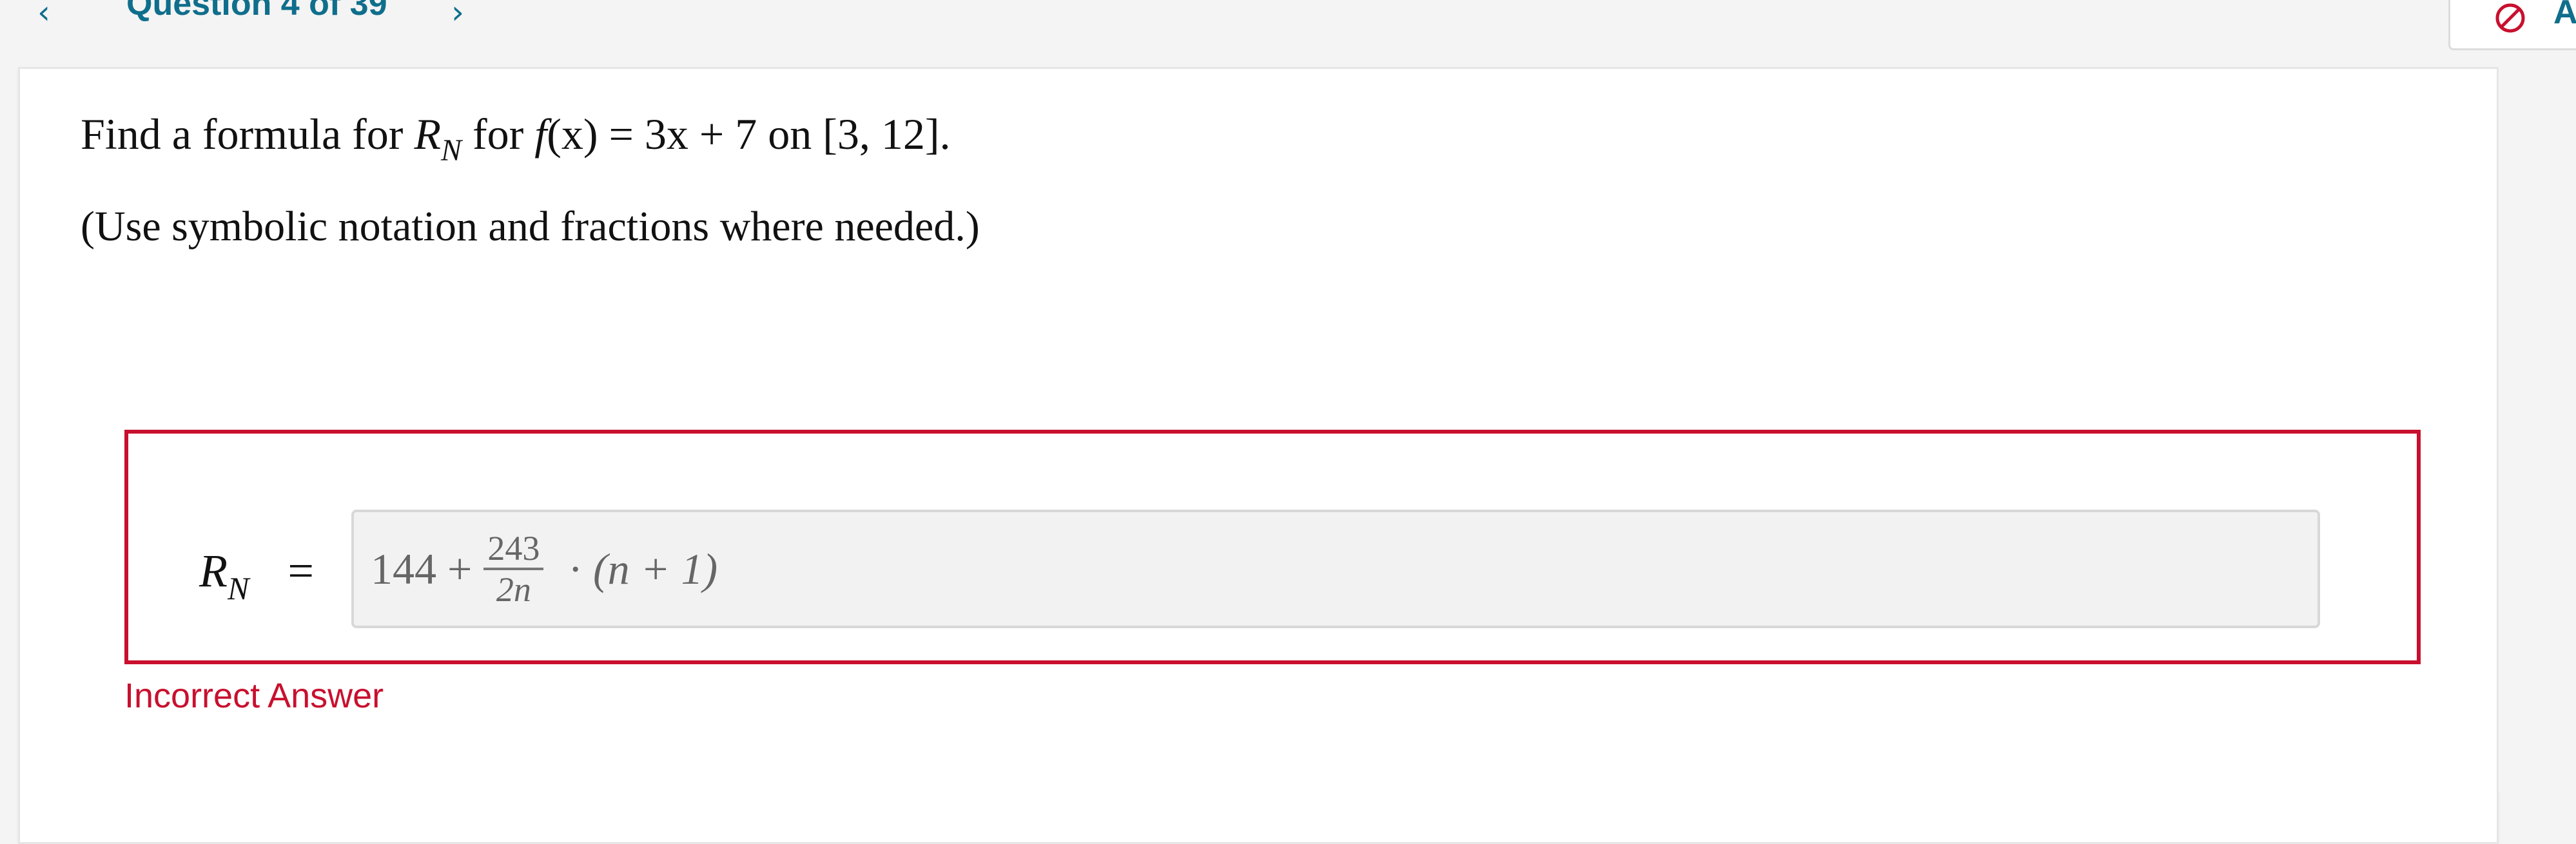 The height and width of the screenshot is (844, 2576). What do you see at coordinates (513, 549) in the screenshot?
I see `fraction-numerator: 243` at bounding box center [513, 549].